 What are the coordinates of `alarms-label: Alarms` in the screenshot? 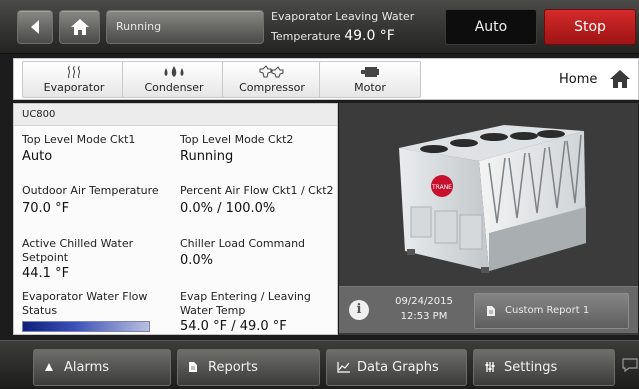 It's located at (87, 367).